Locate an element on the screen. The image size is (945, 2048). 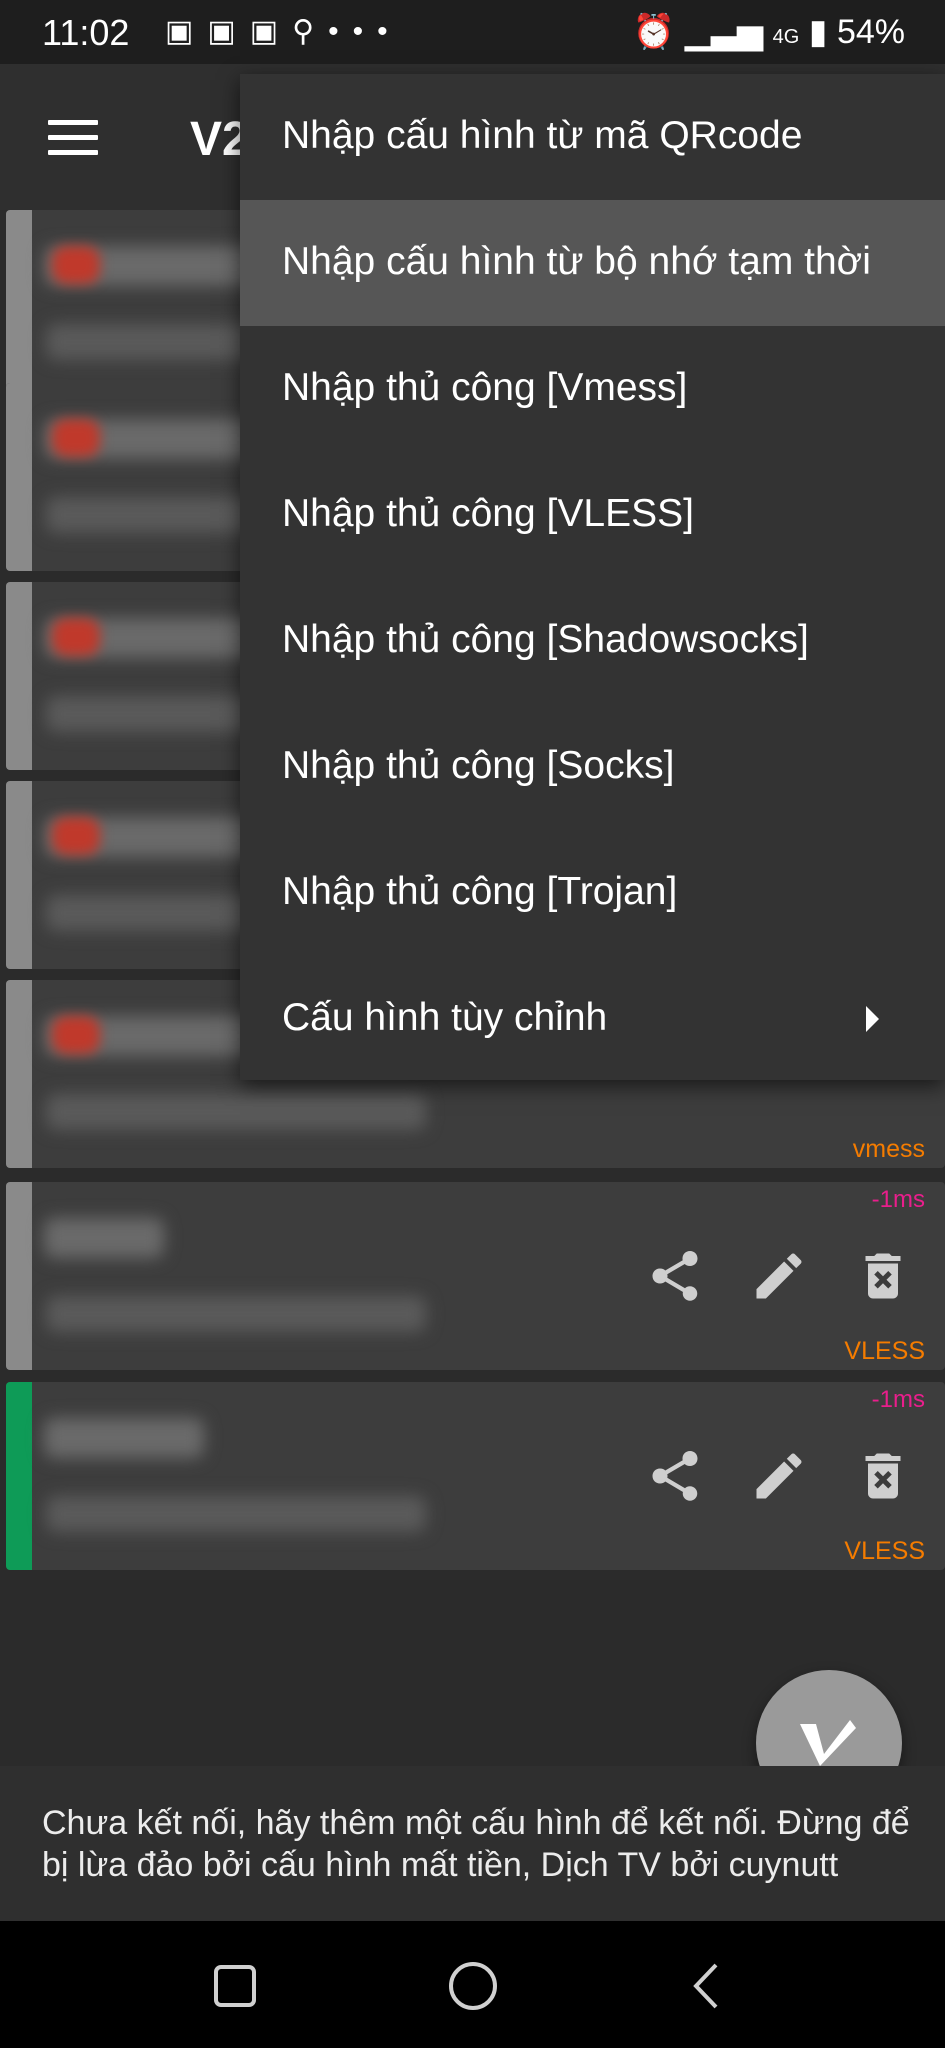
menu-item-label: Nhập thủ công [Trojan] is located at coordinates (480, 891).